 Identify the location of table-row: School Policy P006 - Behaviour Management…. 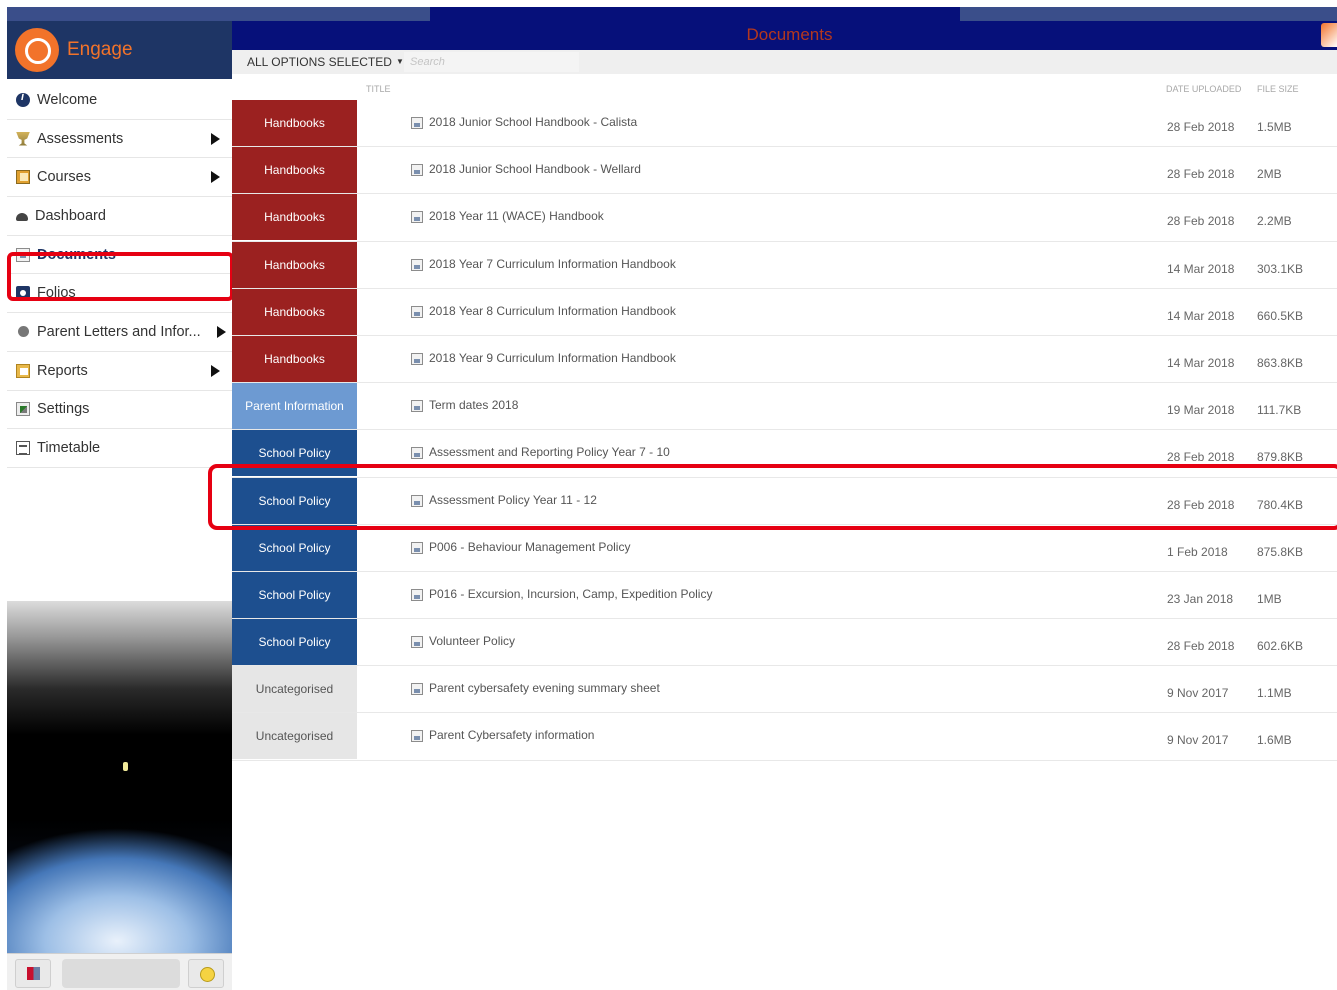
(784, 548).